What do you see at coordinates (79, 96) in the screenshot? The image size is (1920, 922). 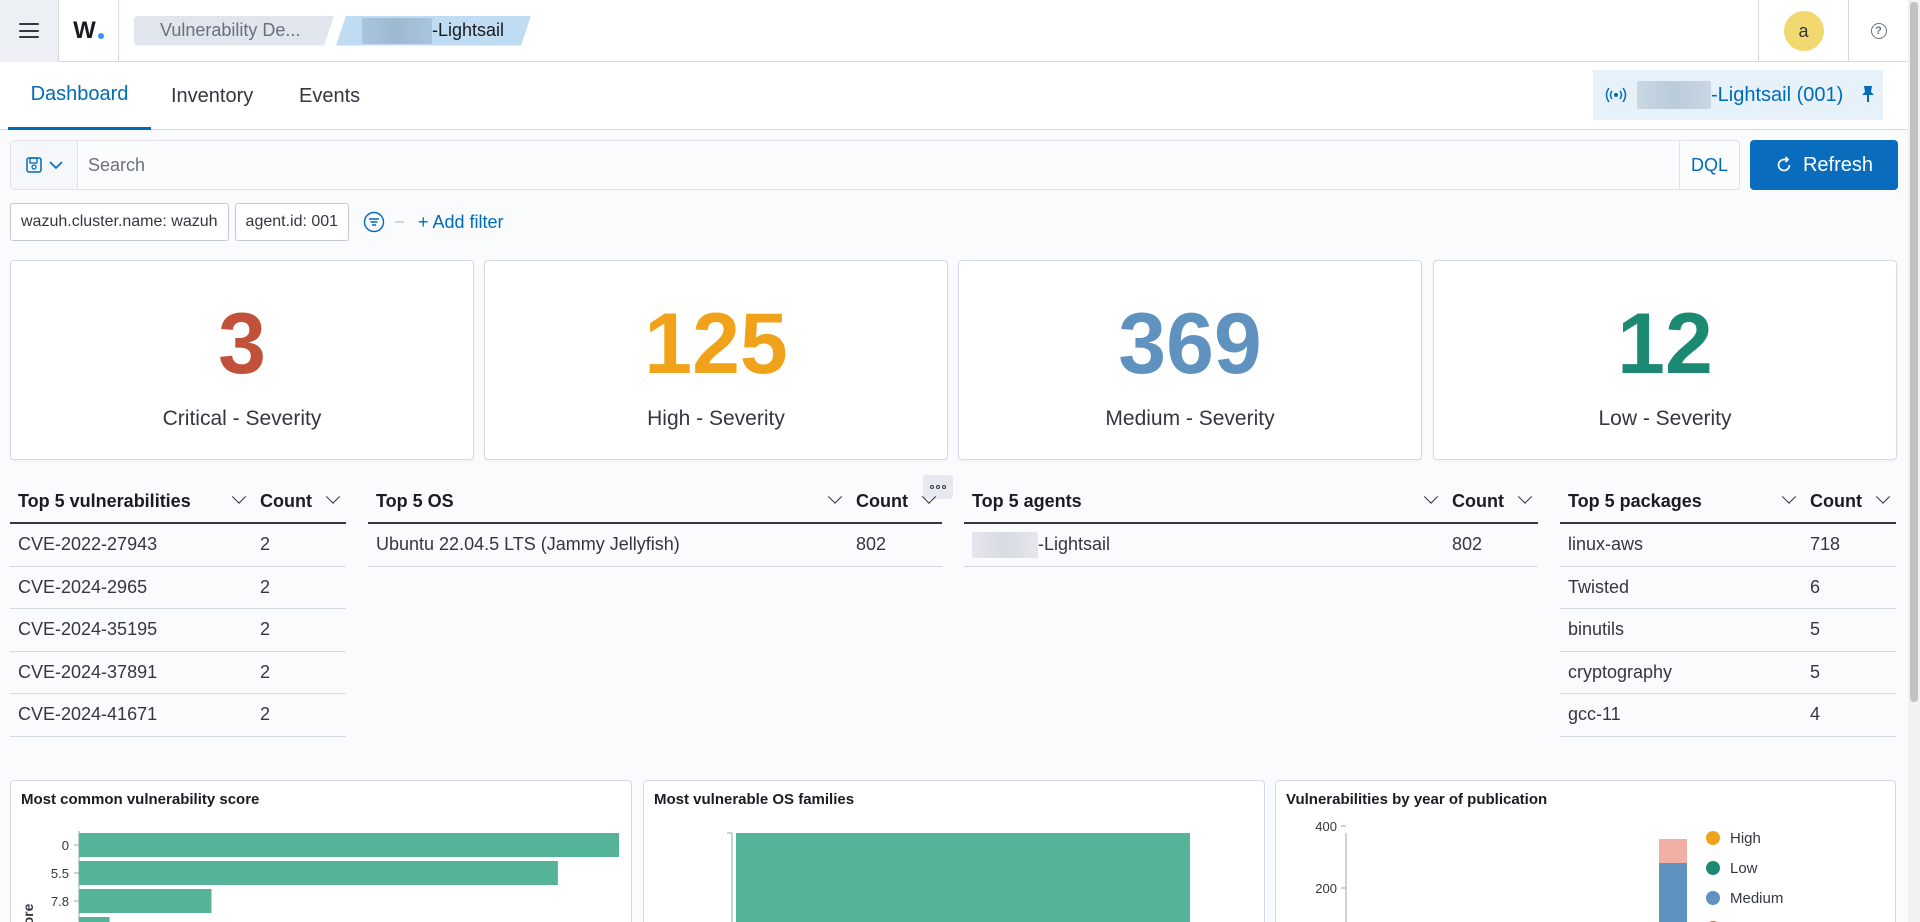 I see `tab-dashboard: Dashboard` at bounding box center [79, 96].